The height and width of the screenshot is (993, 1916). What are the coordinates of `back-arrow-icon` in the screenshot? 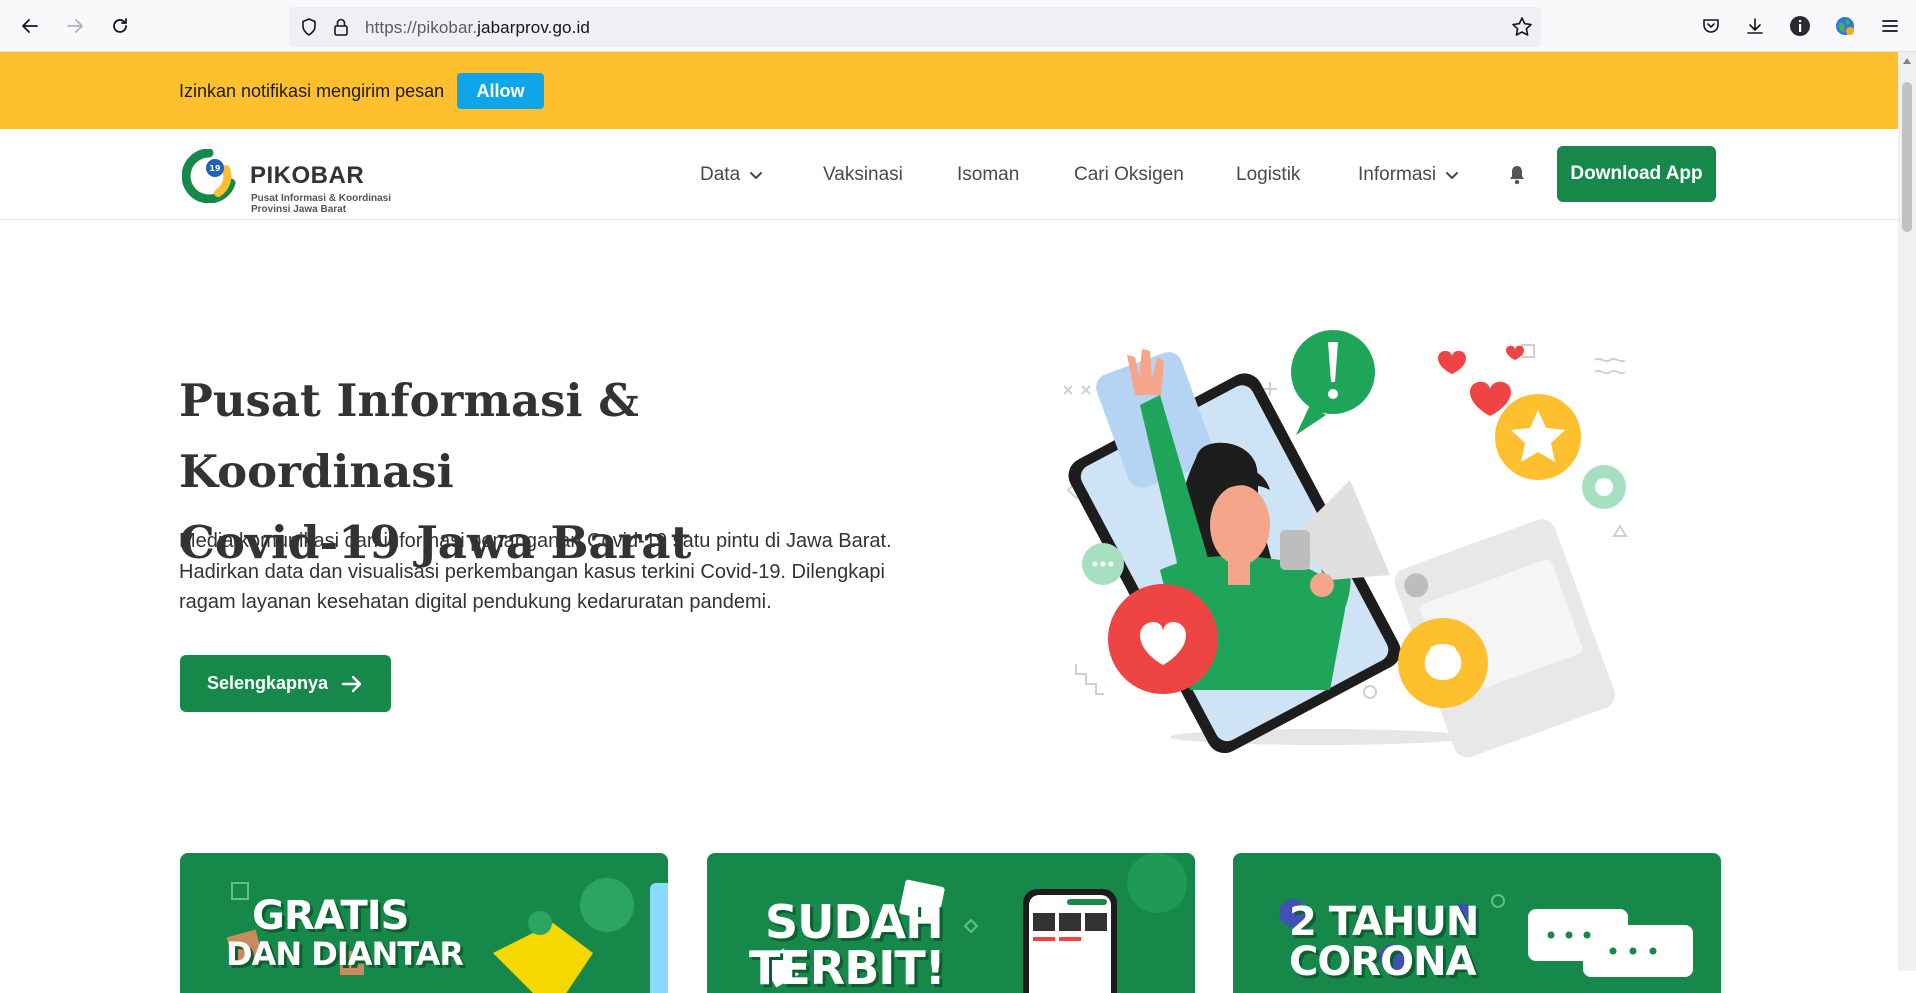 It's located at (30, 26).